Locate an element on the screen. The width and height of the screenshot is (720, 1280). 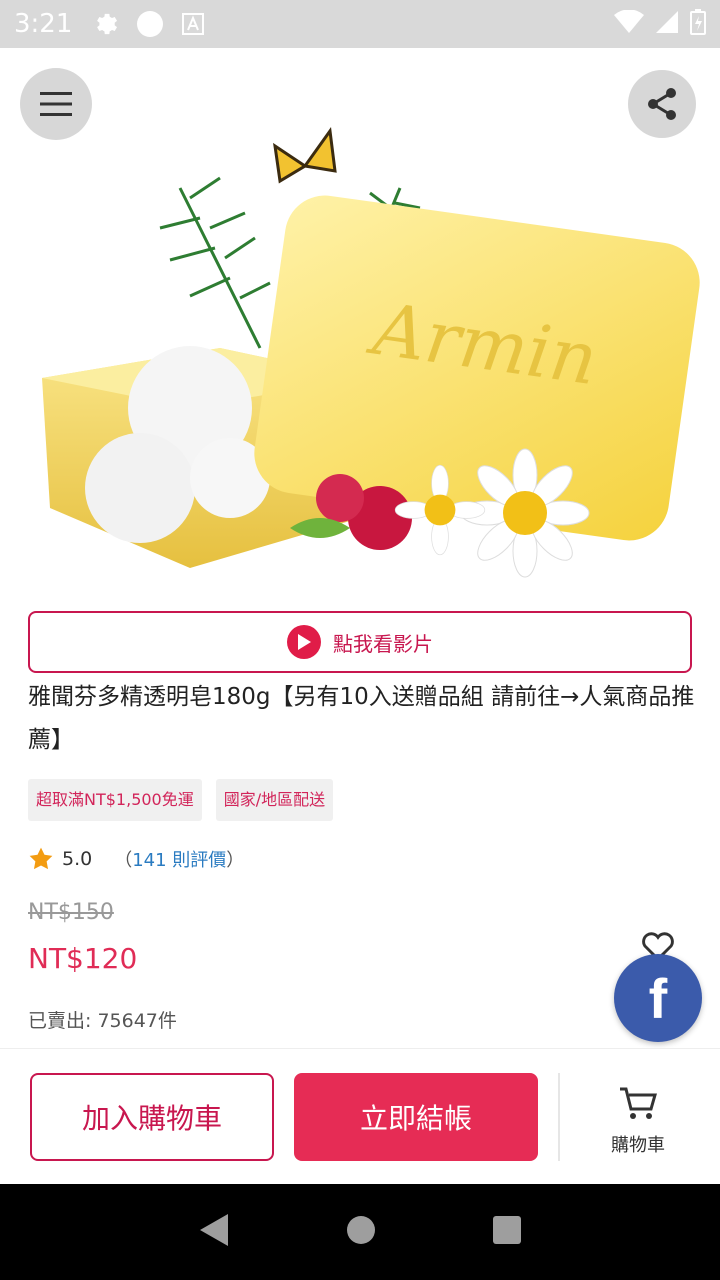
menu-button is located at coordinates (56, 104).